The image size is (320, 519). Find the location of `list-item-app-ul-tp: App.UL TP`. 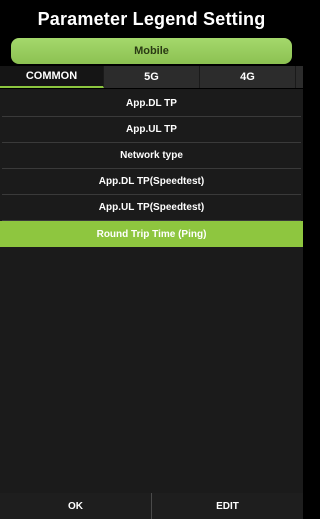

list-item-app-ul-tp: App.UL TP is located at coordinates (151, 130).